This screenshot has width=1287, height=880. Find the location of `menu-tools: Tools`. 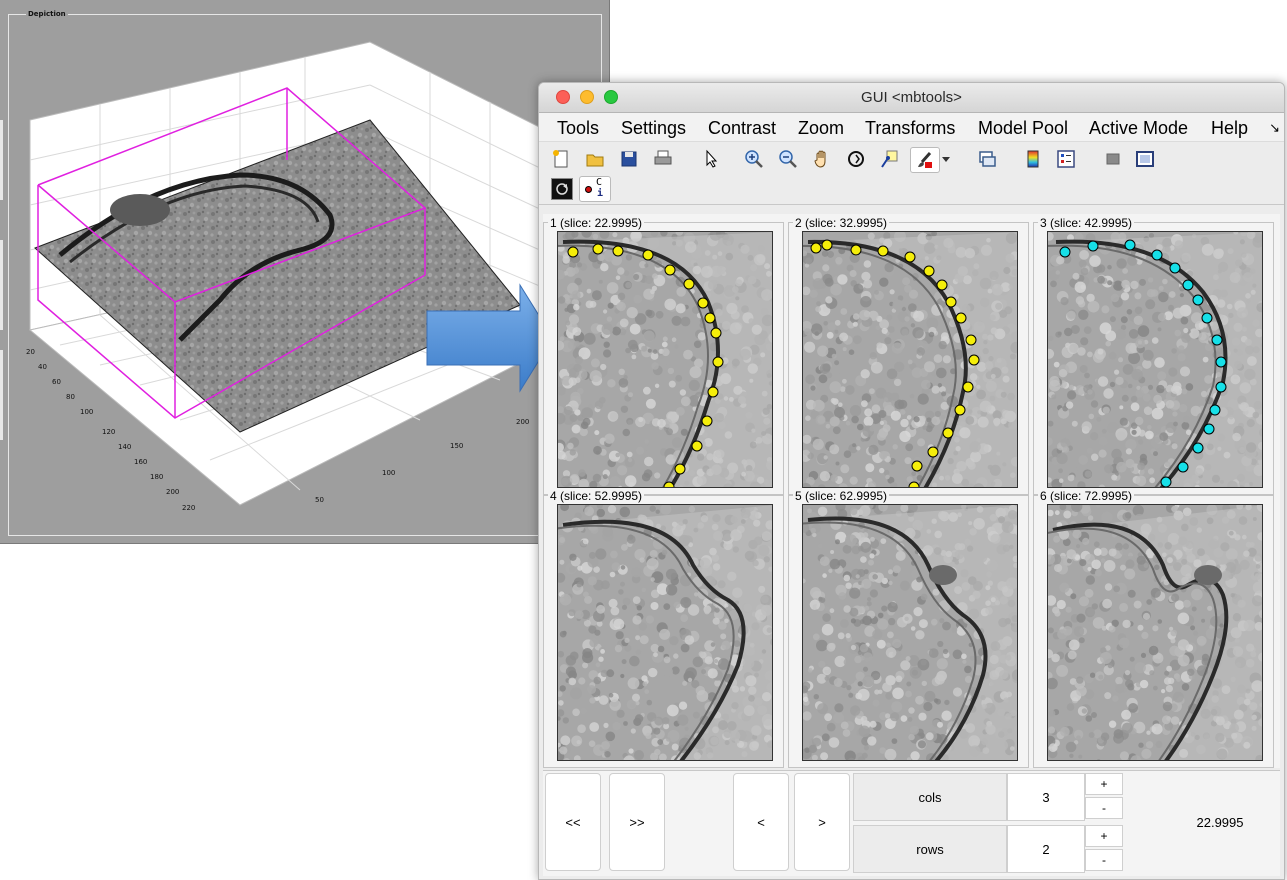

menu-tools: Tools is located at coordinates (578, 128).